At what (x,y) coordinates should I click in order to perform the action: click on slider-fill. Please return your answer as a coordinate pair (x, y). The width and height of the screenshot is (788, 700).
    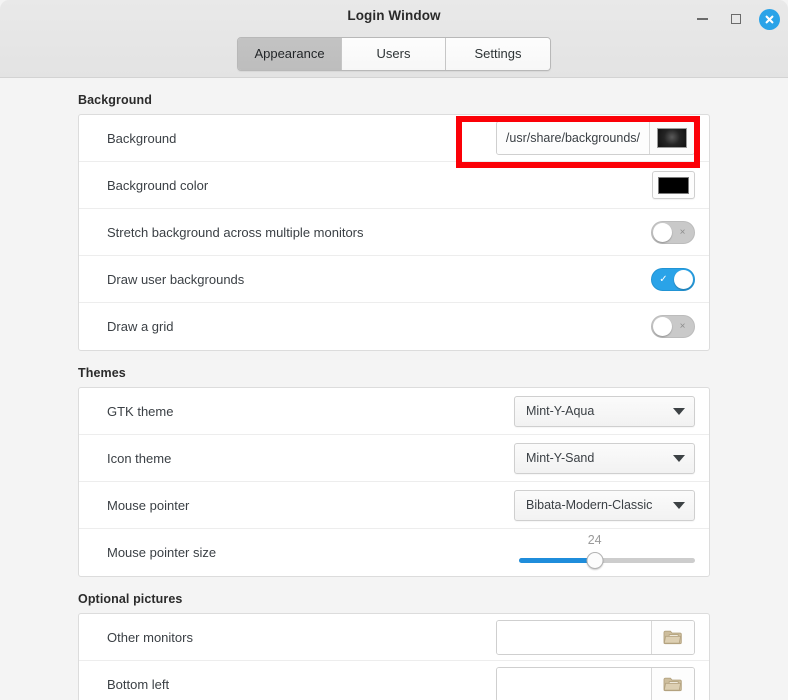
    Looking at the image, I should click on (557, 560).